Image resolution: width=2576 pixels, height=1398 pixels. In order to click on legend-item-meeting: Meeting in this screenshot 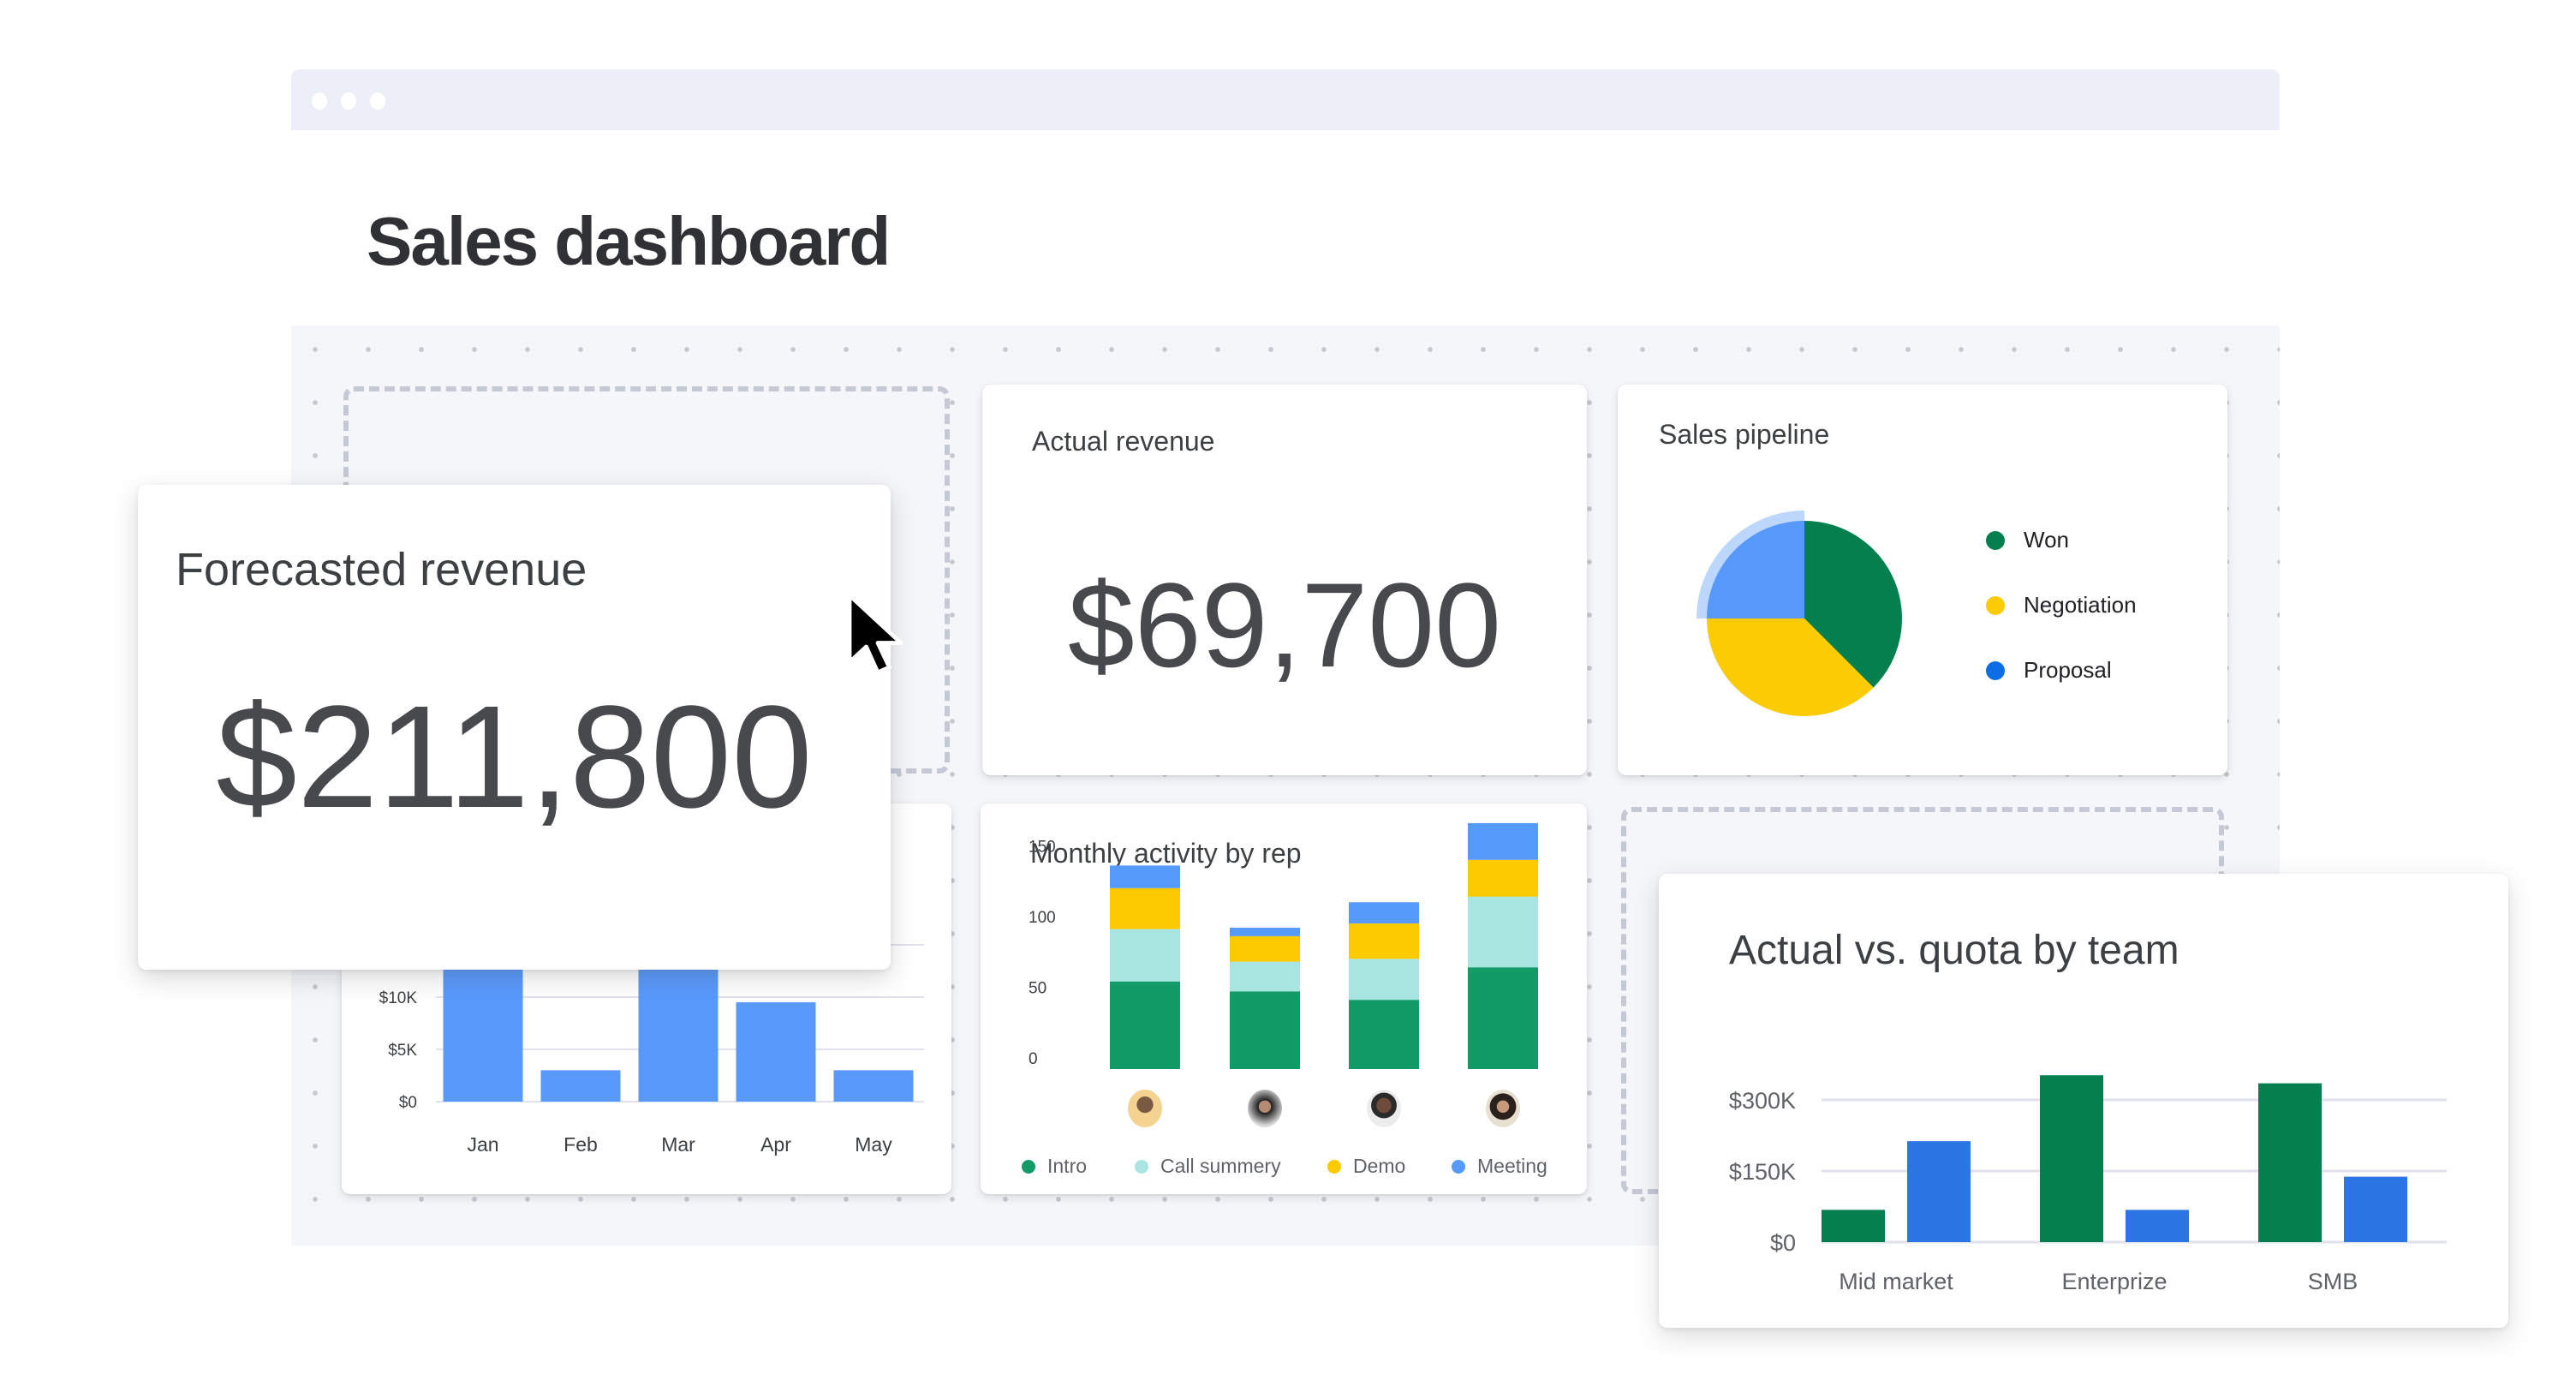, I will do `click(1499, 1166)`.